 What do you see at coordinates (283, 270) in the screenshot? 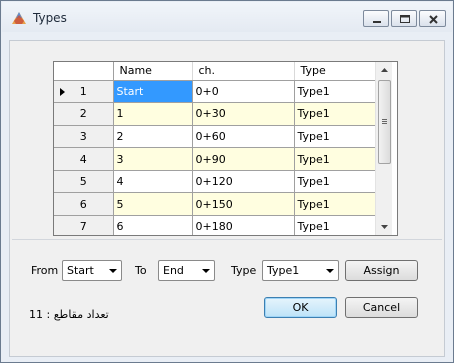
I see `type-select-value: Type1` at bounding box center [283, 270].